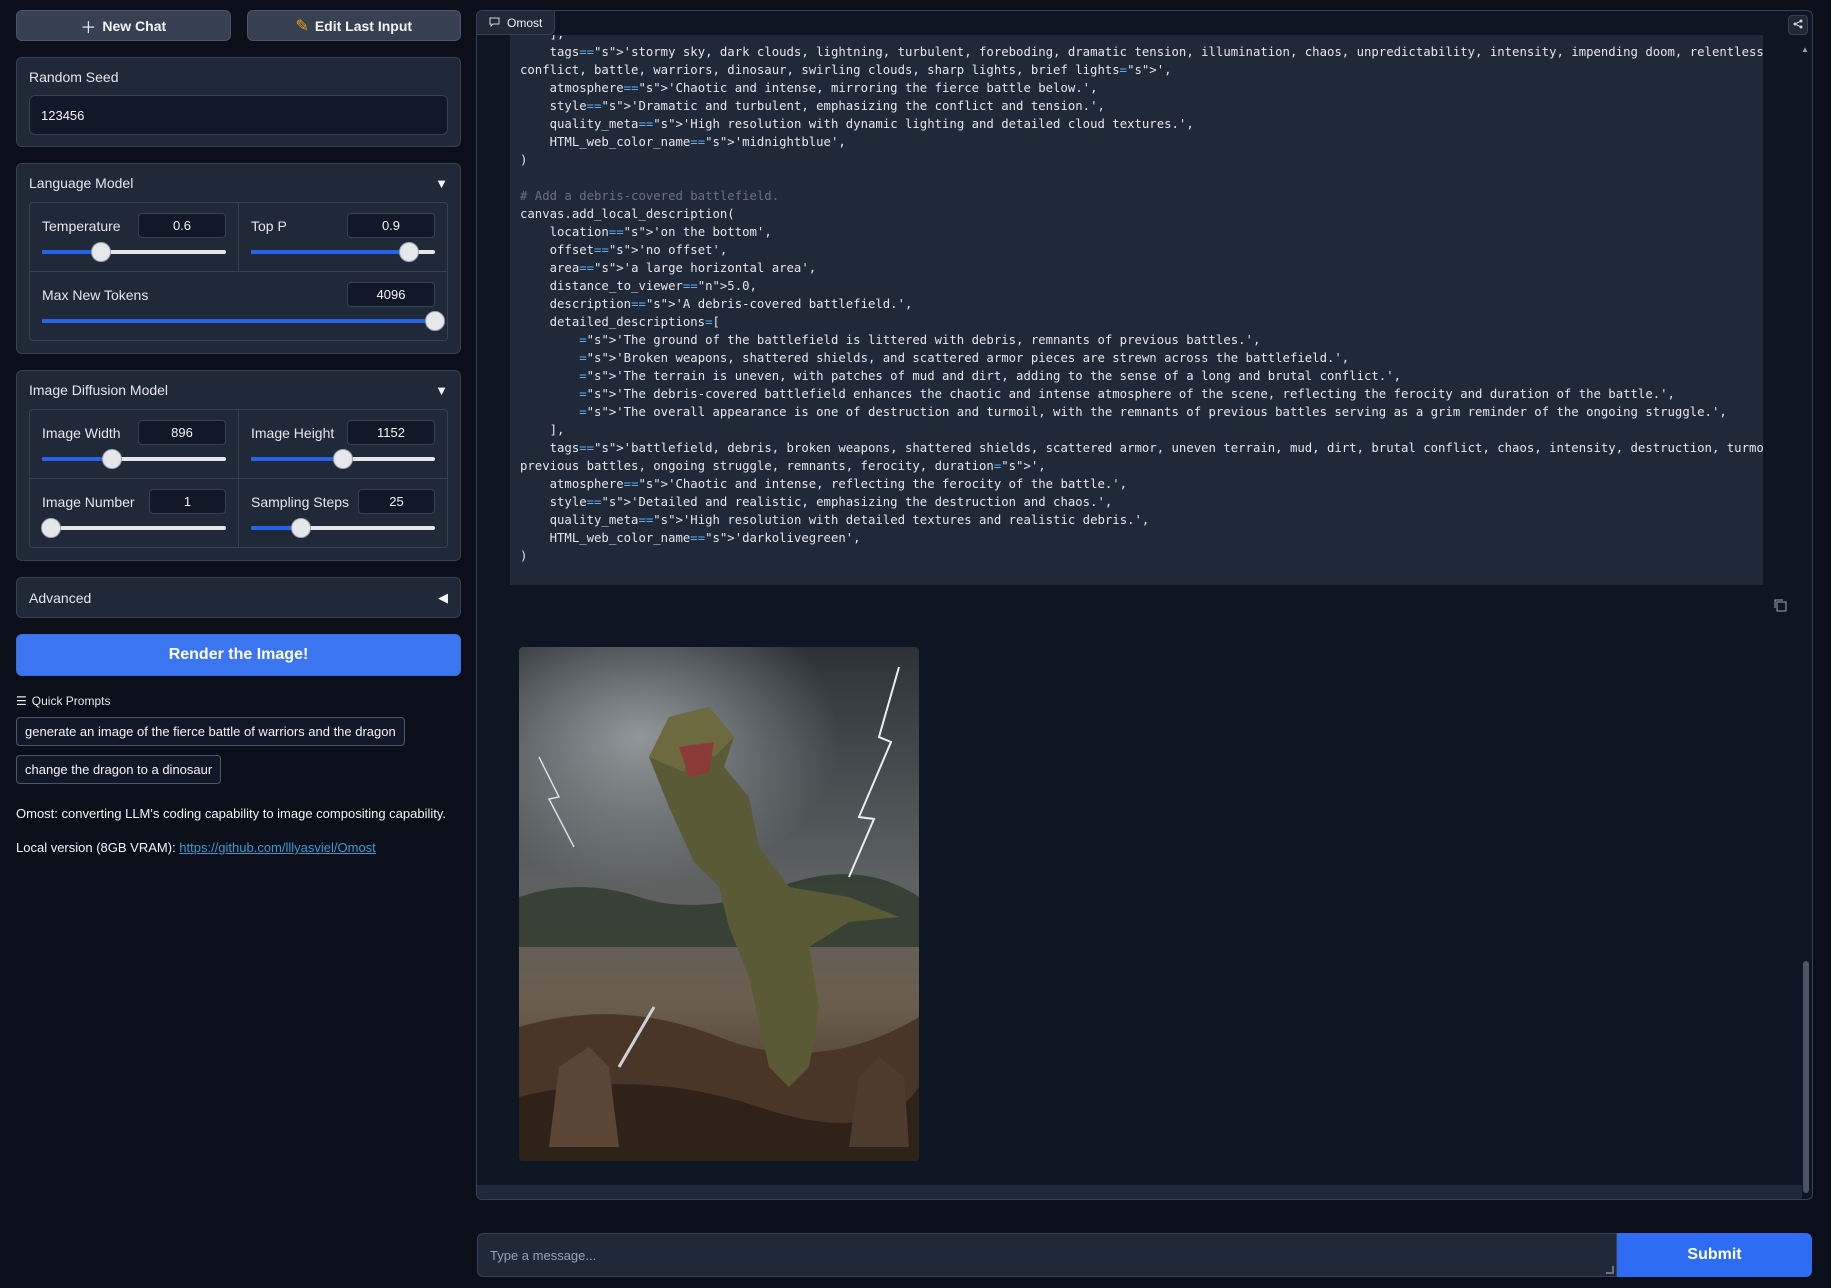 The height and width of the screenshot is (1288, 1831). I want to click on chatbot-label: Omost, so click(516, 23).